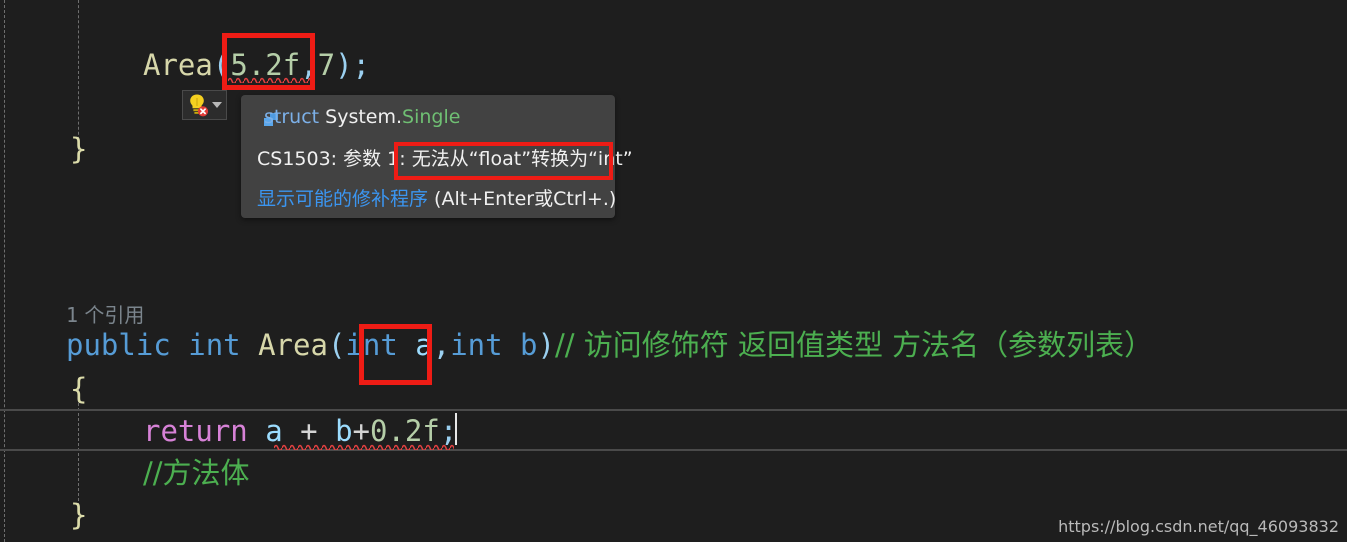 This screenshot has width=1347, height=542. What do you see at coordinates (494, 345) in the screenshot?
I see `token-param2: int b` at bounding box center [494, 345].